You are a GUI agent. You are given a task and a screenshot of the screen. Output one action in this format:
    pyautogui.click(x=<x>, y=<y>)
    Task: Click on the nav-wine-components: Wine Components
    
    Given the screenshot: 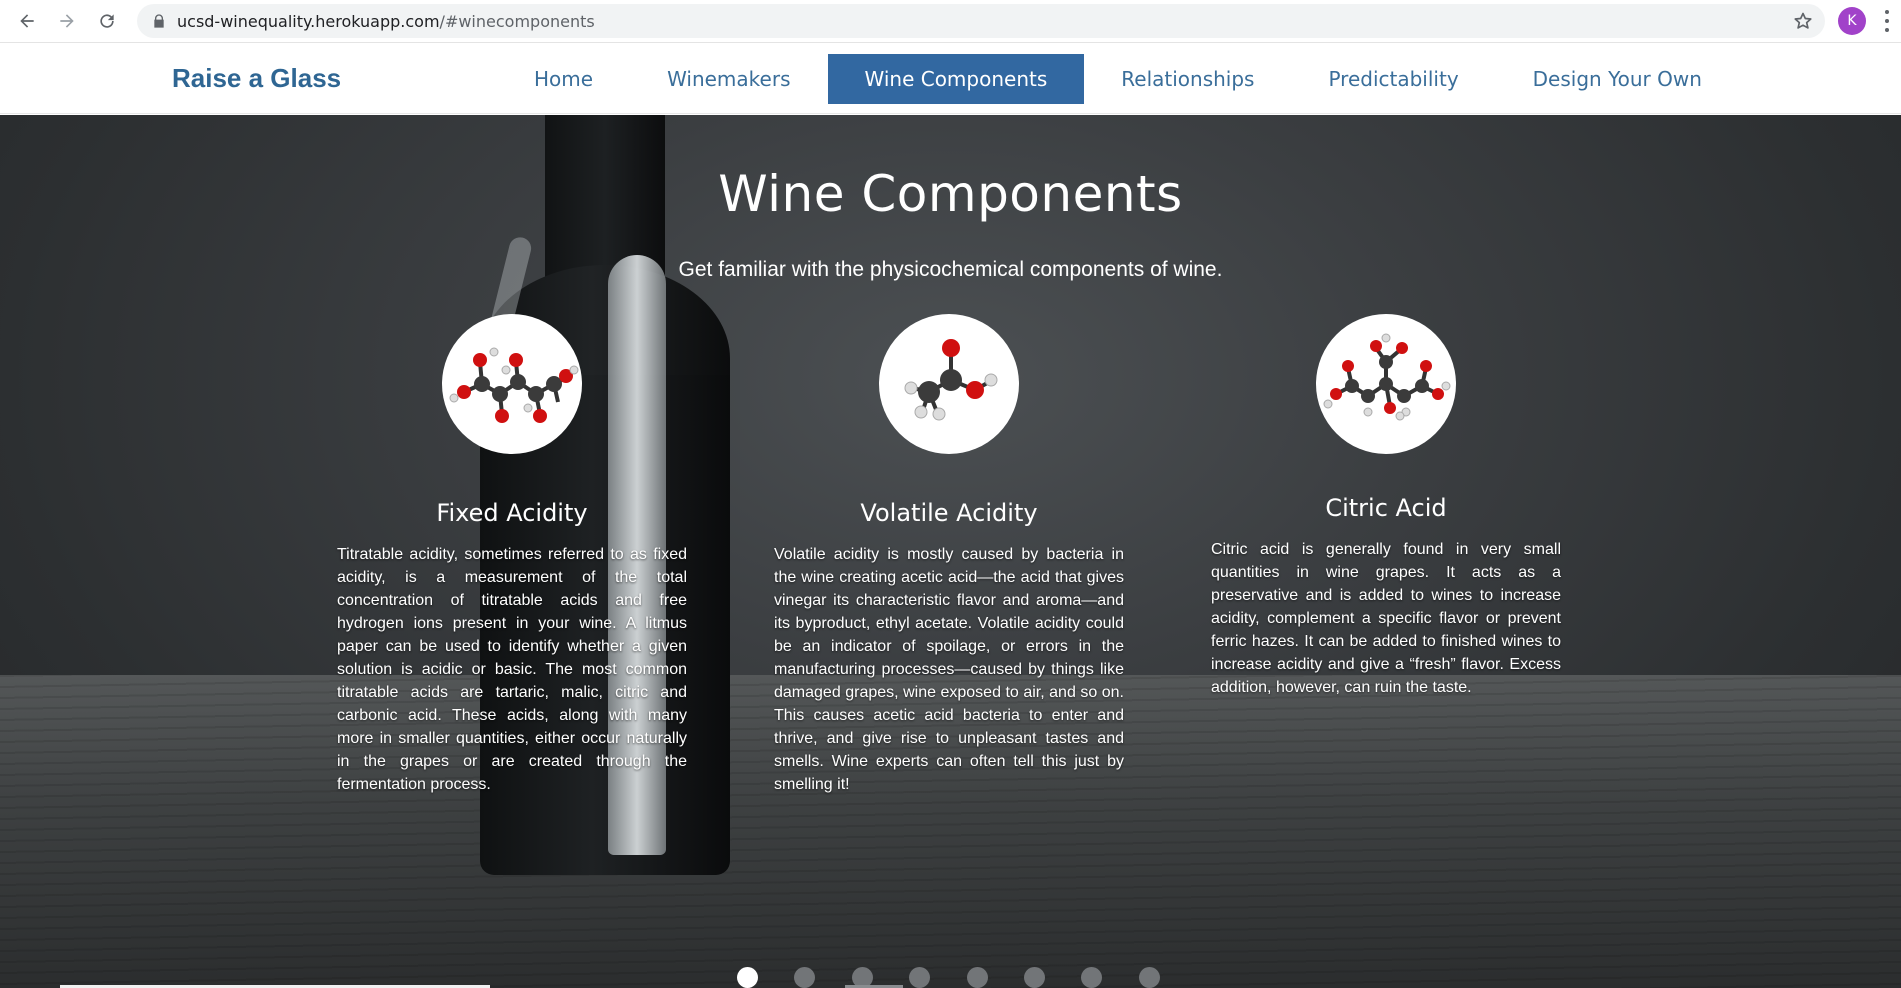 What is the action you would take?
    pyautogui.click(x=956, y=79)
    